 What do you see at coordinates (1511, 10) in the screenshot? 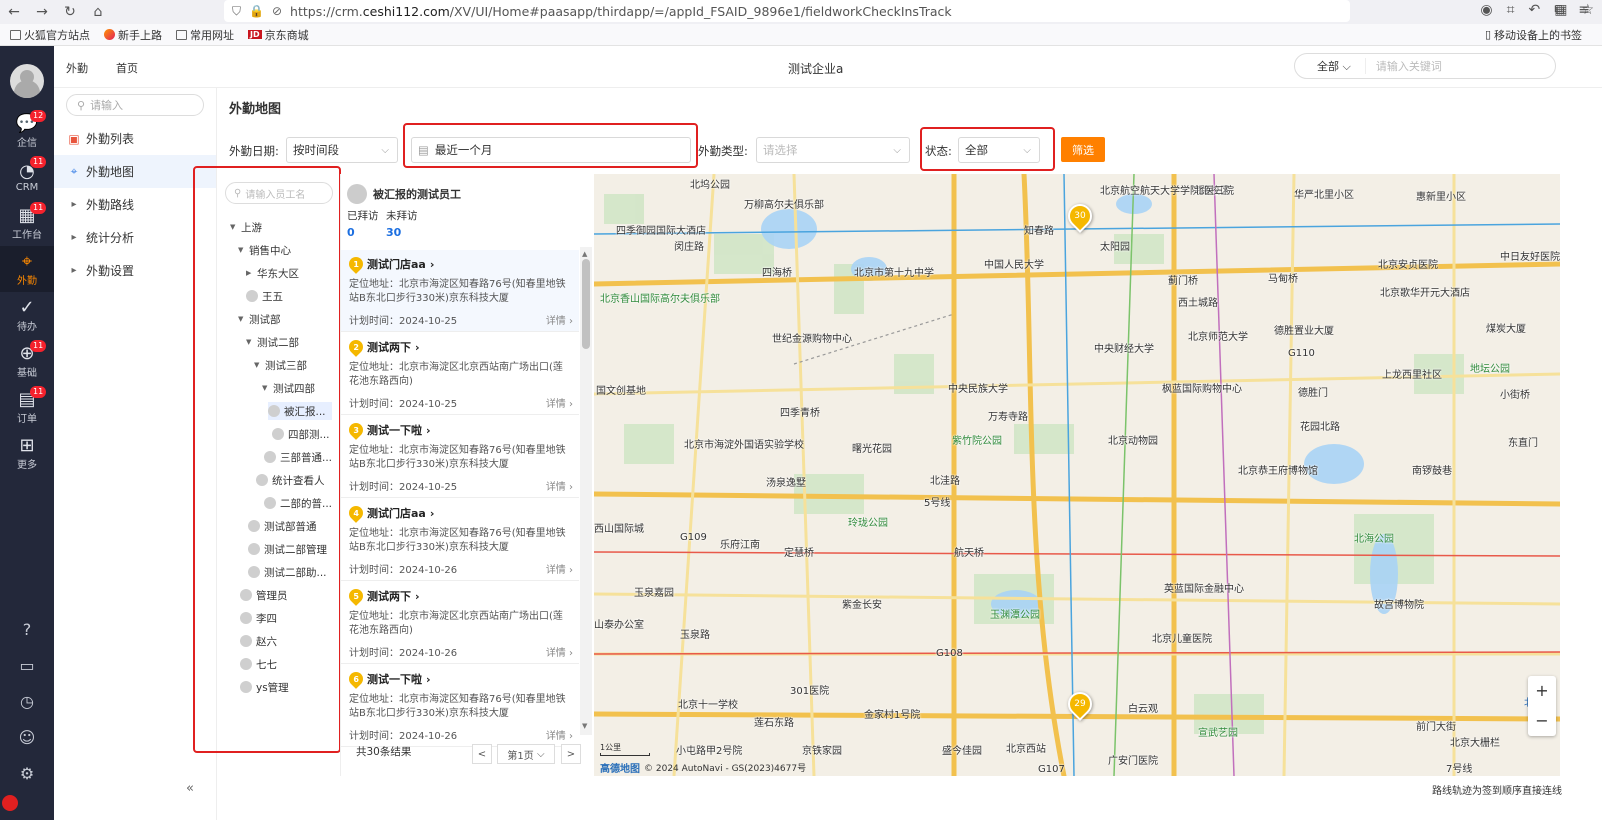
I see `crop-icon: ⌗` at bounding box center [1511, 10].